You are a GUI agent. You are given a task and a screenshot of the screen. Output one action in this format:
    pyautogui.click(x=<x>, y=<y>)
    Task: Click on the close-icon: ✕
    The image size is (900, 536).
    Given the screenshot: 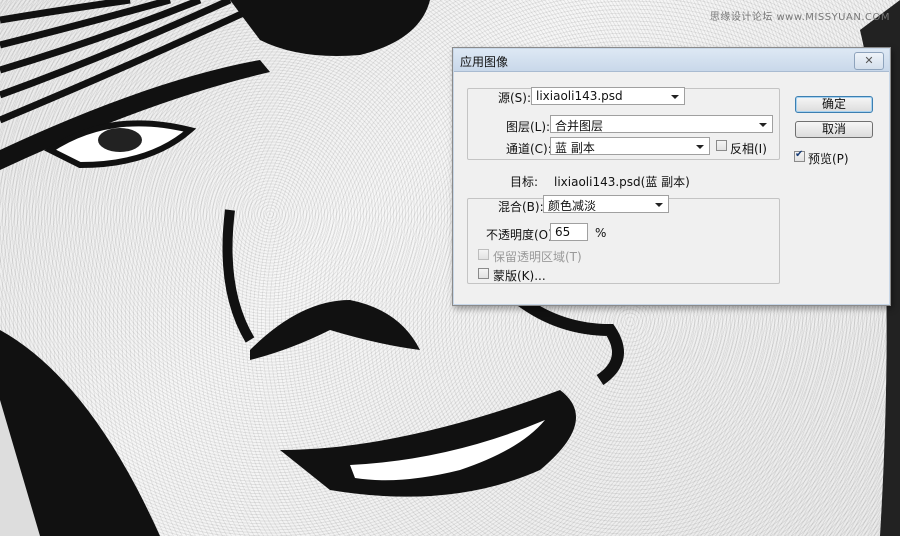 What is the action you would take?
    pyautogui.click(x=869, y=60)
    